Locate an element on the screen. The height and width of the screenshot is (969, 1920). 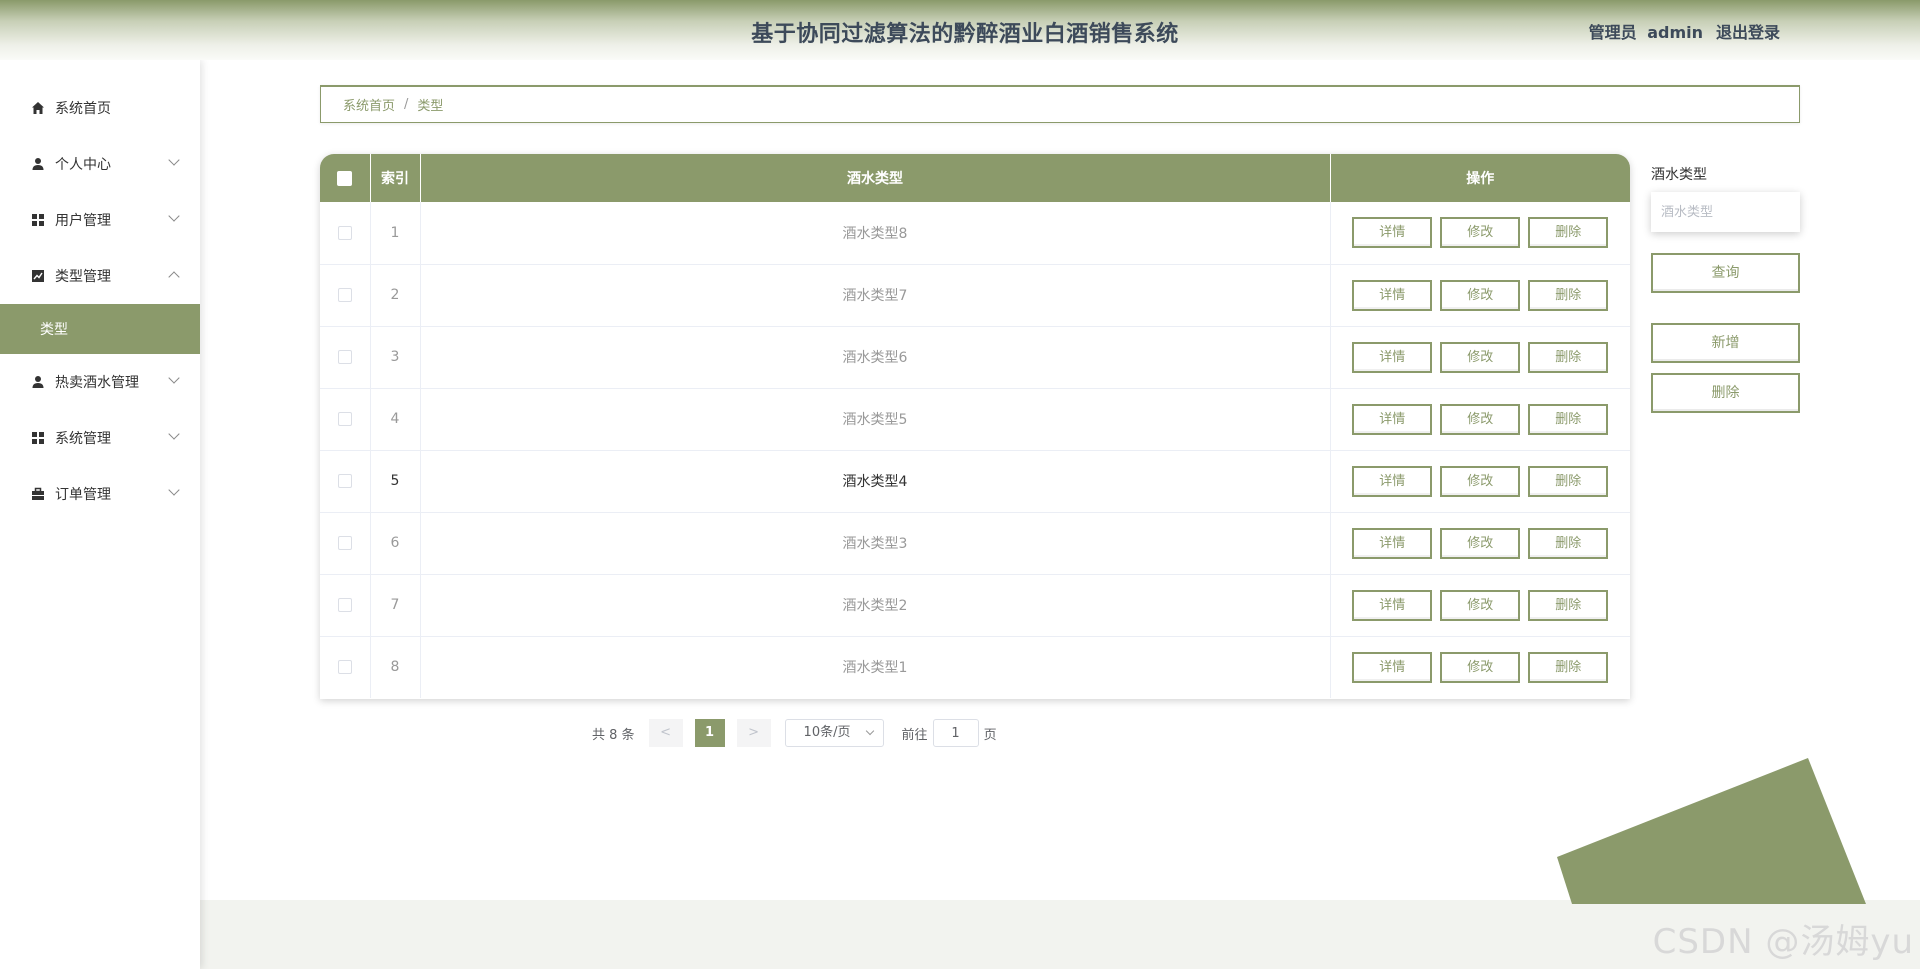
sidebar-item-users: 用户管理 is located at coordinates (100, 220).